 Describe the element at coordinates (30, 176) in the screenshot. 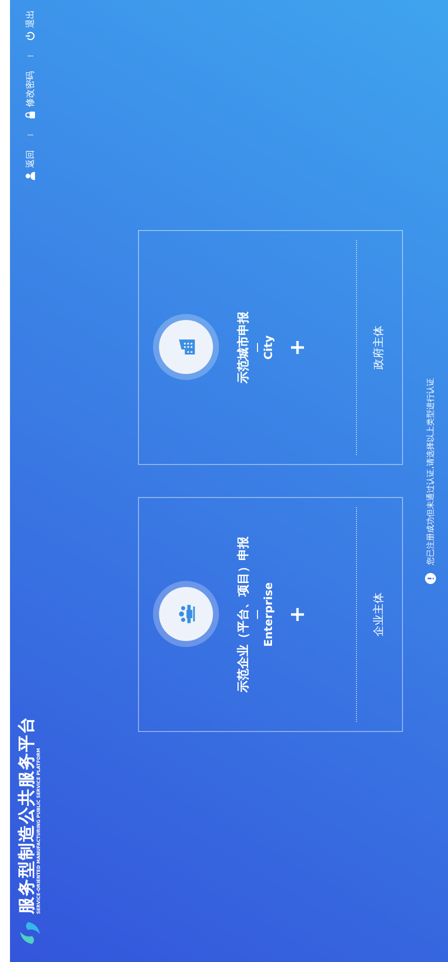

I see `user-icon` at that location.